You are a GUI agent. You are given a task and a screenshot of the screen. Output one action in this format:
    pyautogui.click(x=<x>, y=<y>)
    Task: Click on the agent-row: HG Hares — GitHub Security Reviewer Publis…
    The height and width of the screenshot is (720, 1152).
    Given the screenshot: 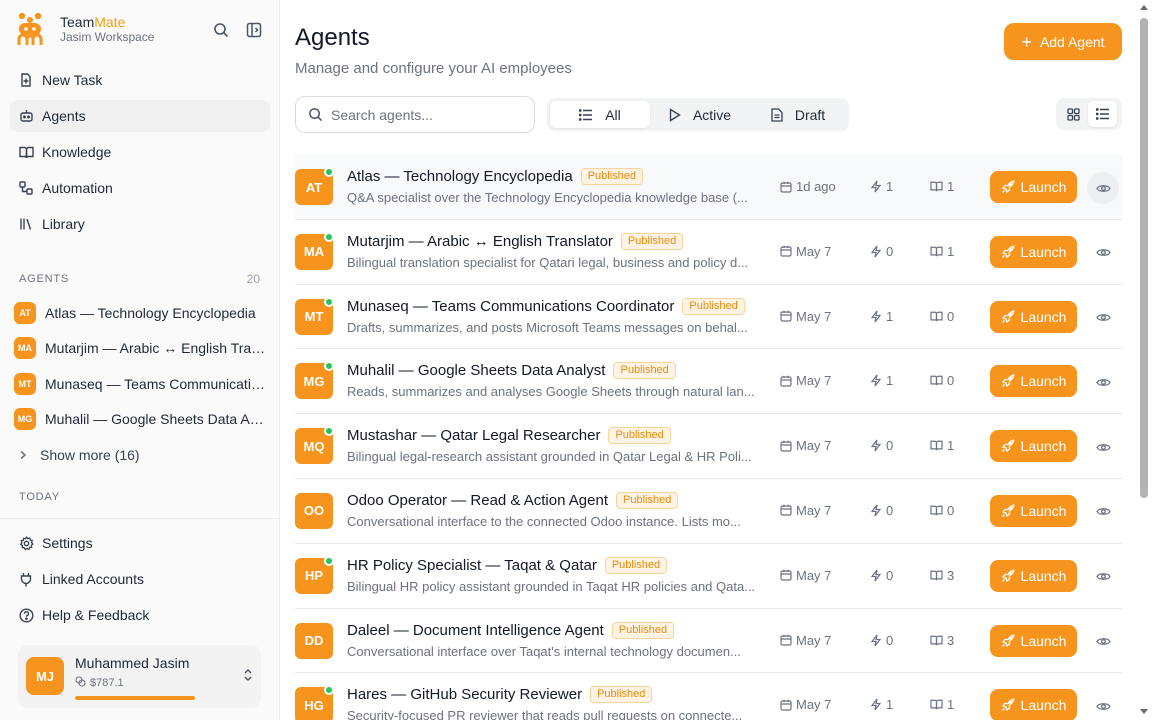 What is the action you would take?
    pyautogui.click(x=708, y=696)
    